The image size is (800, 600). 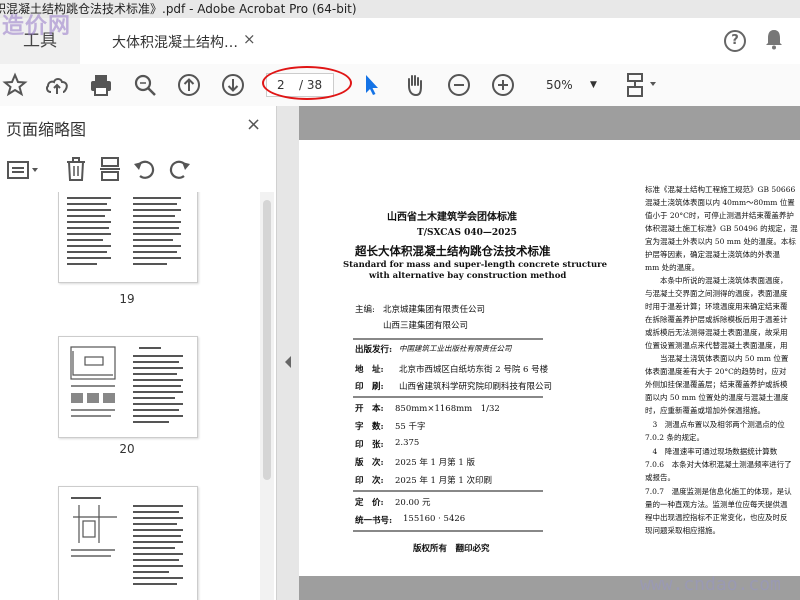 I want to click on insert-page-icon, so click(x=110, y=169).